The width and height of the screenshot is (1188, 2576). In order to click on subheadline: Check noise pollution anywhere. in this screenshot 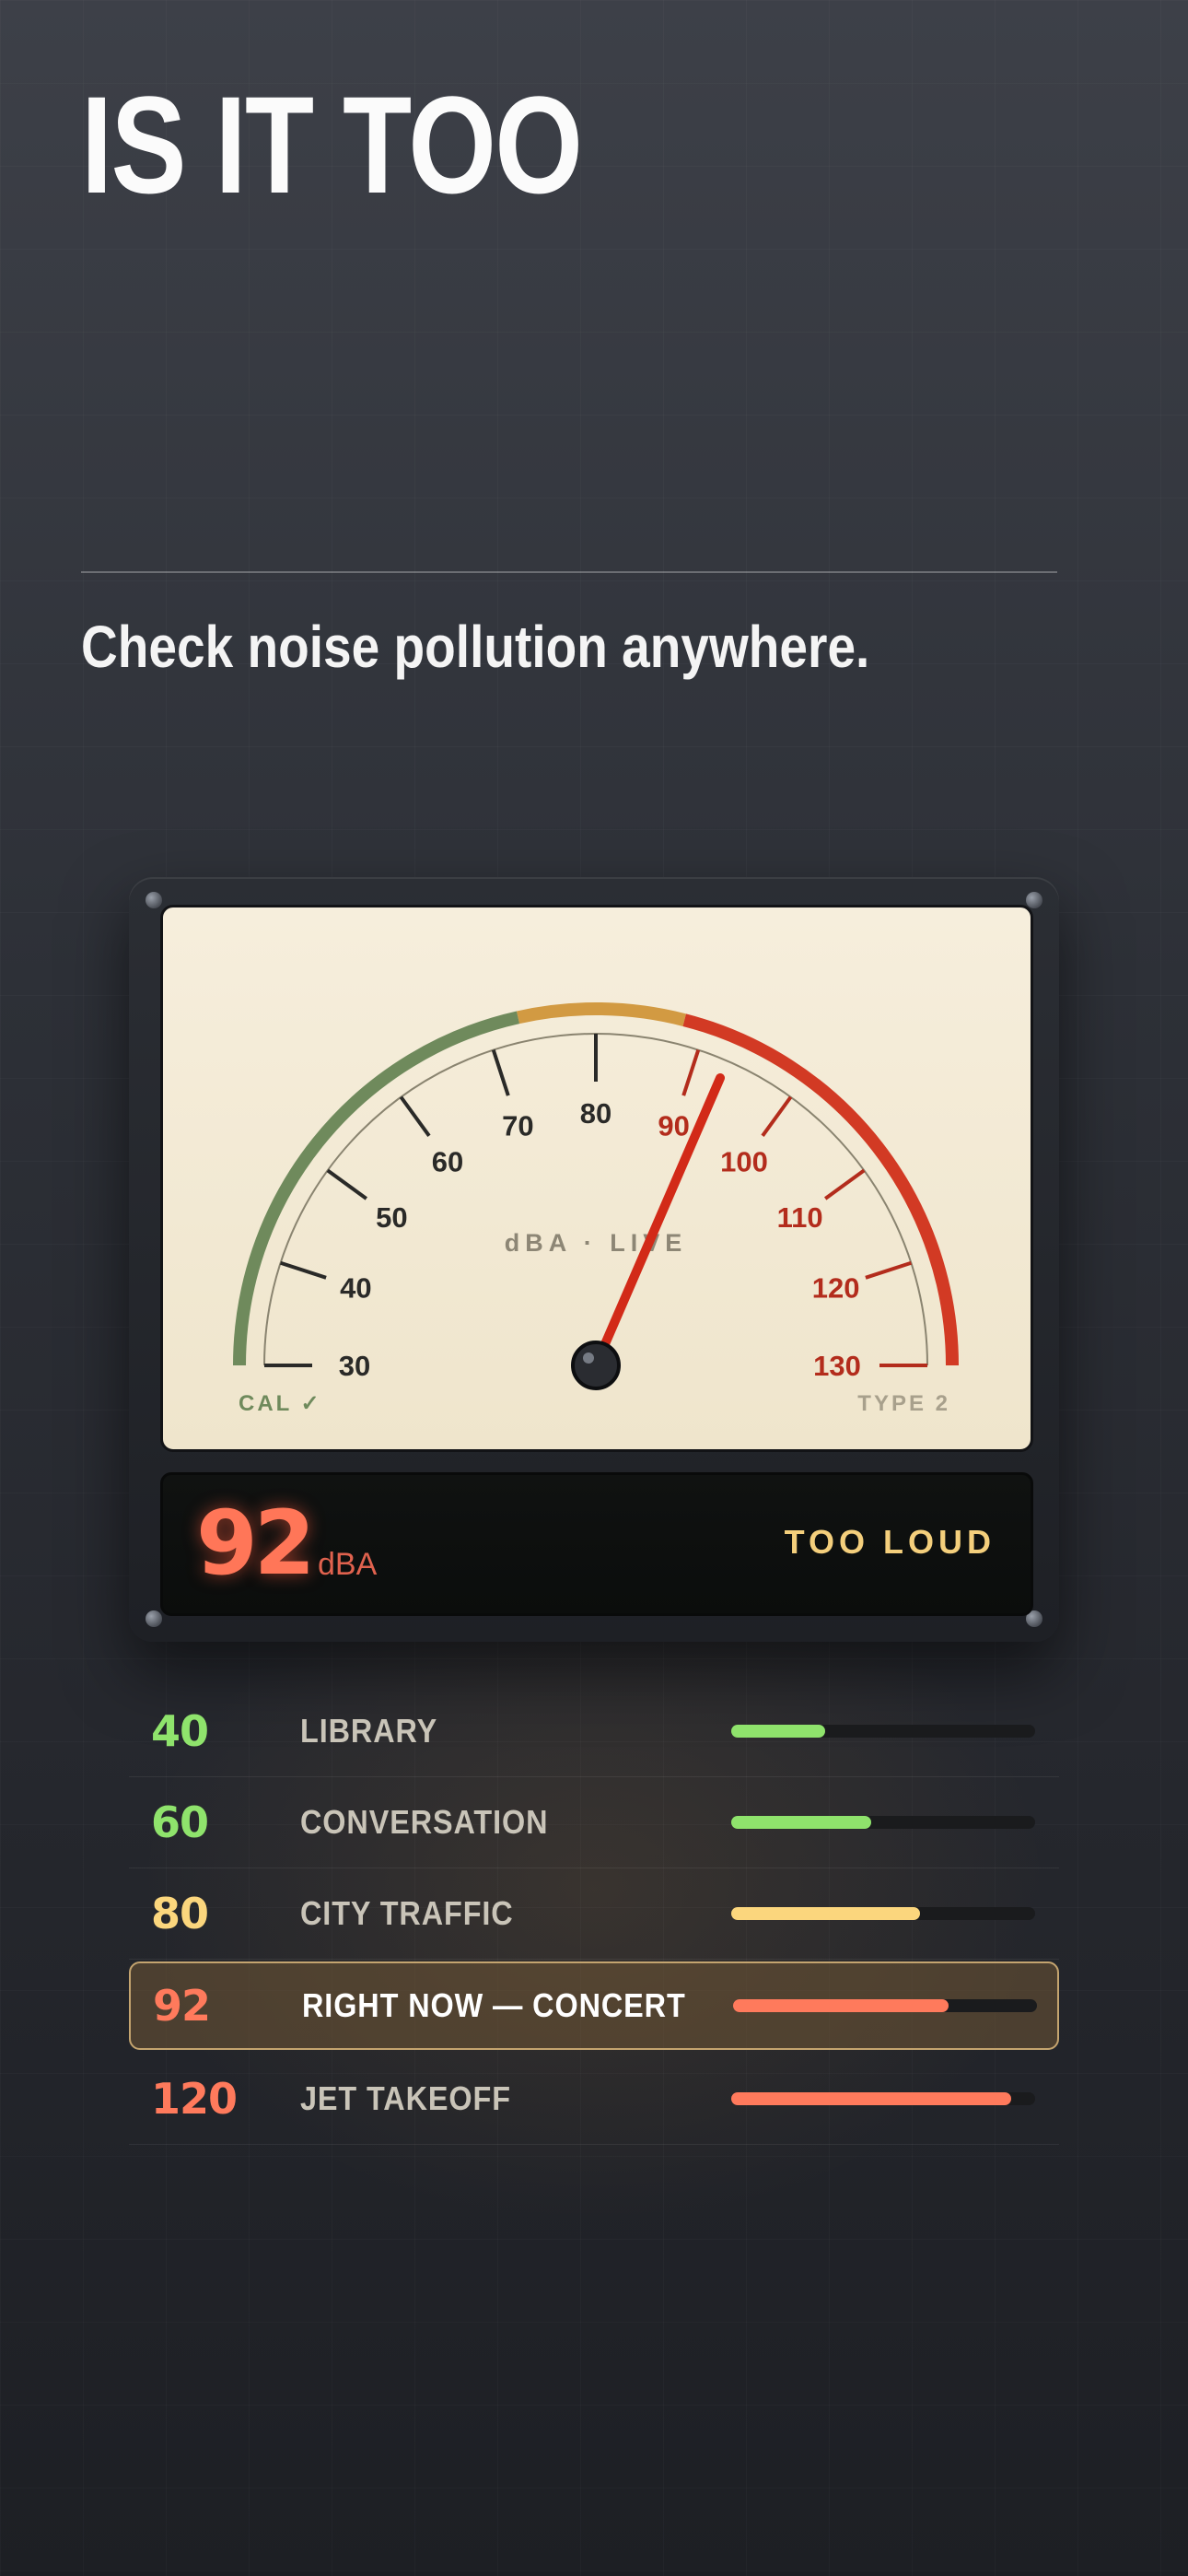, I will do `click(476, 647)`.